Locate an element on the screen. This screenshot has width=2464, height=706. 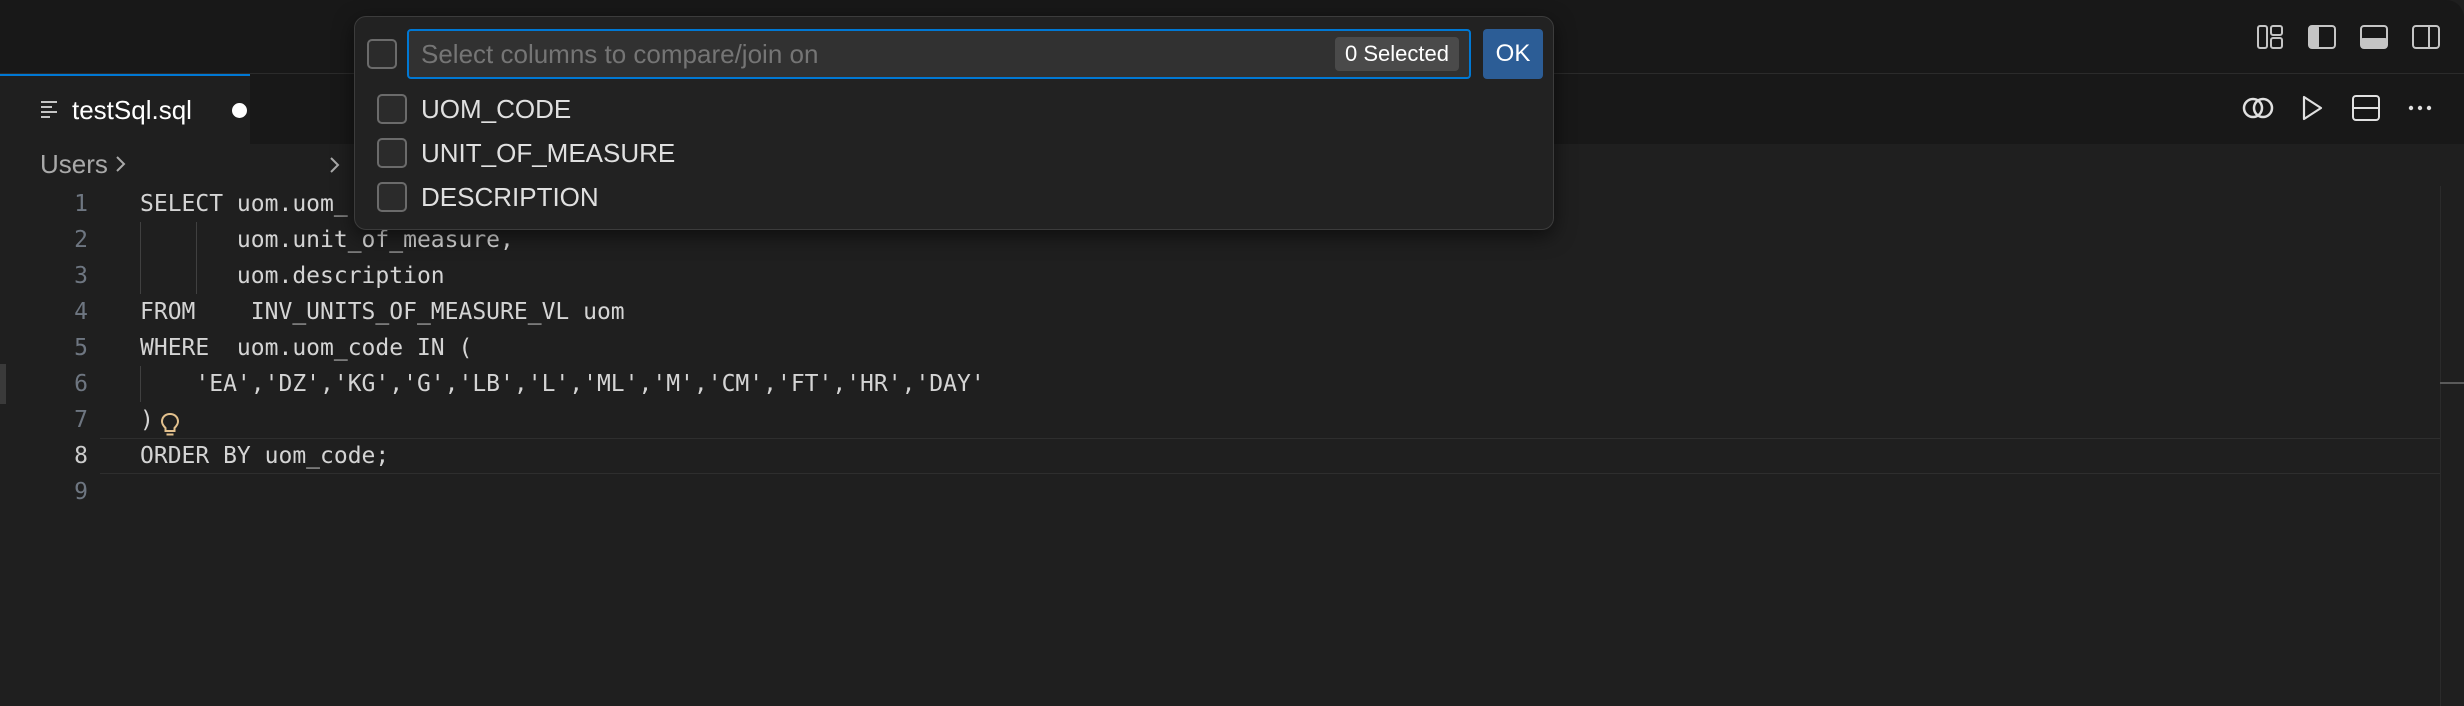
lightbulb-icon is located at coordinates (170, 428).